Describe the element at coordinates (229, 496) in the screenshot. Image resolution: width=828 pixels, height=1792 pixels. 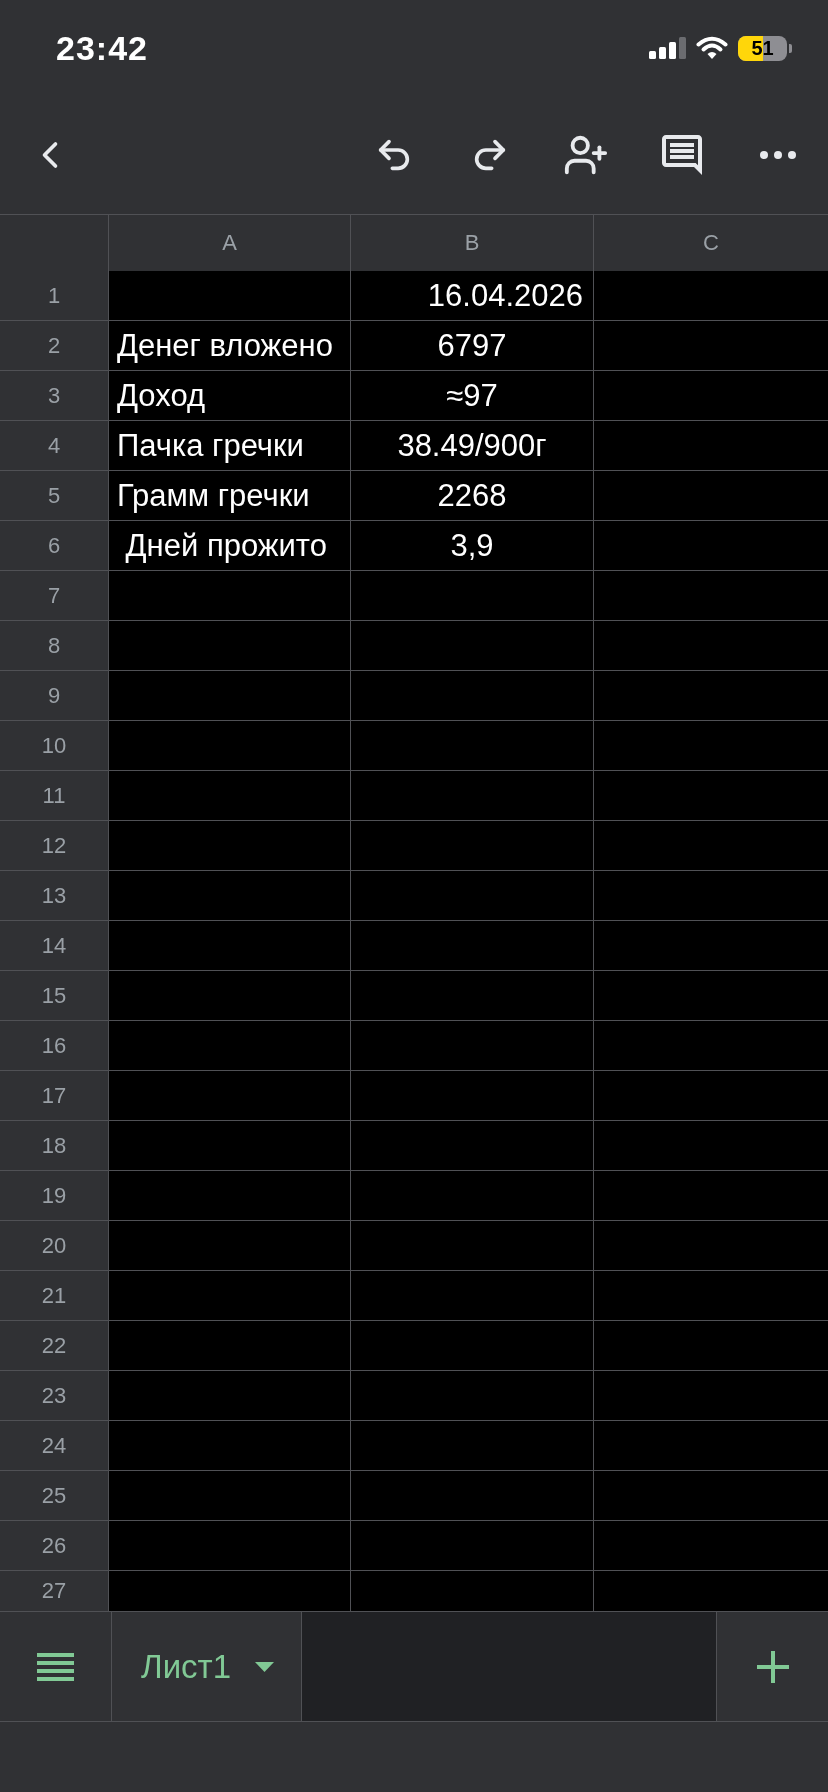
I see `table-cell: Грамм гречки` at that location.